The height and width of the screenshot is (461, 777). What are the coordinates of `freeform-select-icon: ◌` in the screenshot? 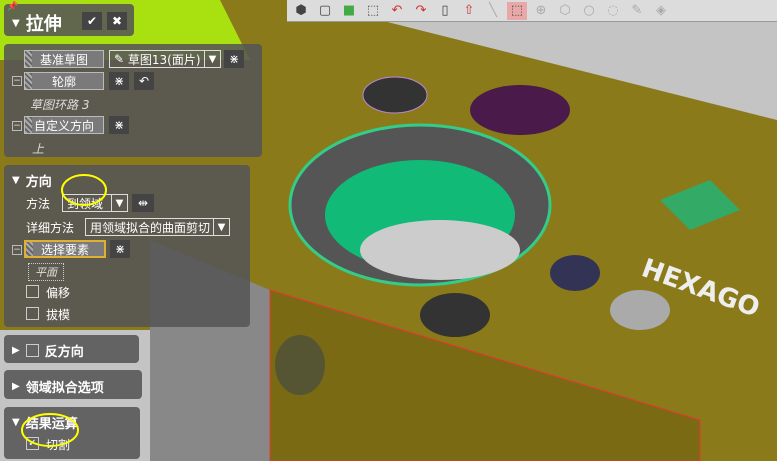 It's located at (613, 11).